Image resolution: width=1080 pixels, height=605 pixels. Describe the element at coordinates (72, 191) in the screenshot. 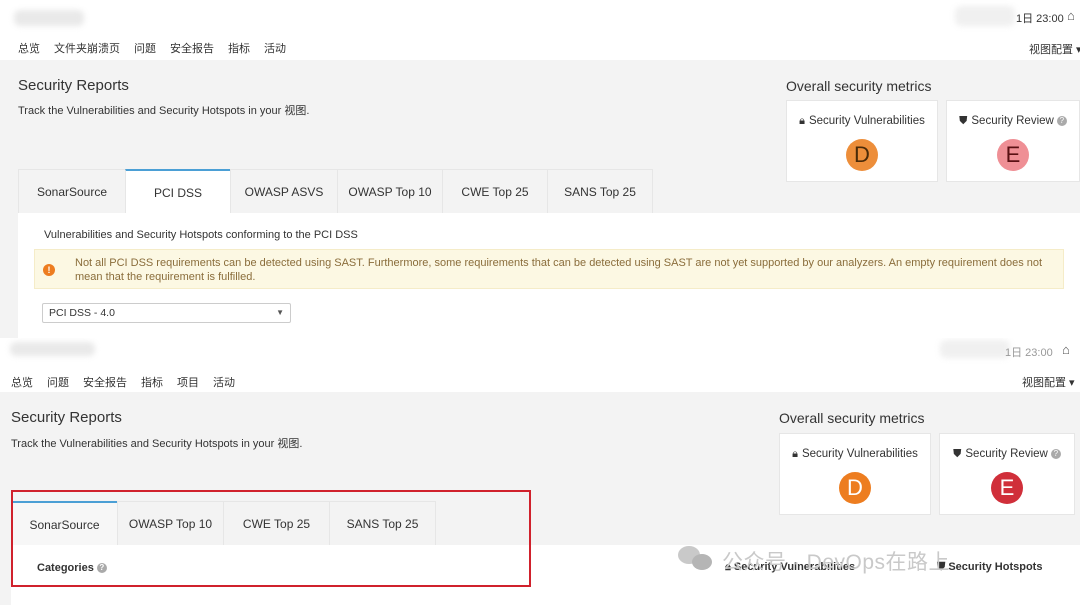

I see `tab-sonarsource: SonarSource` at that location.